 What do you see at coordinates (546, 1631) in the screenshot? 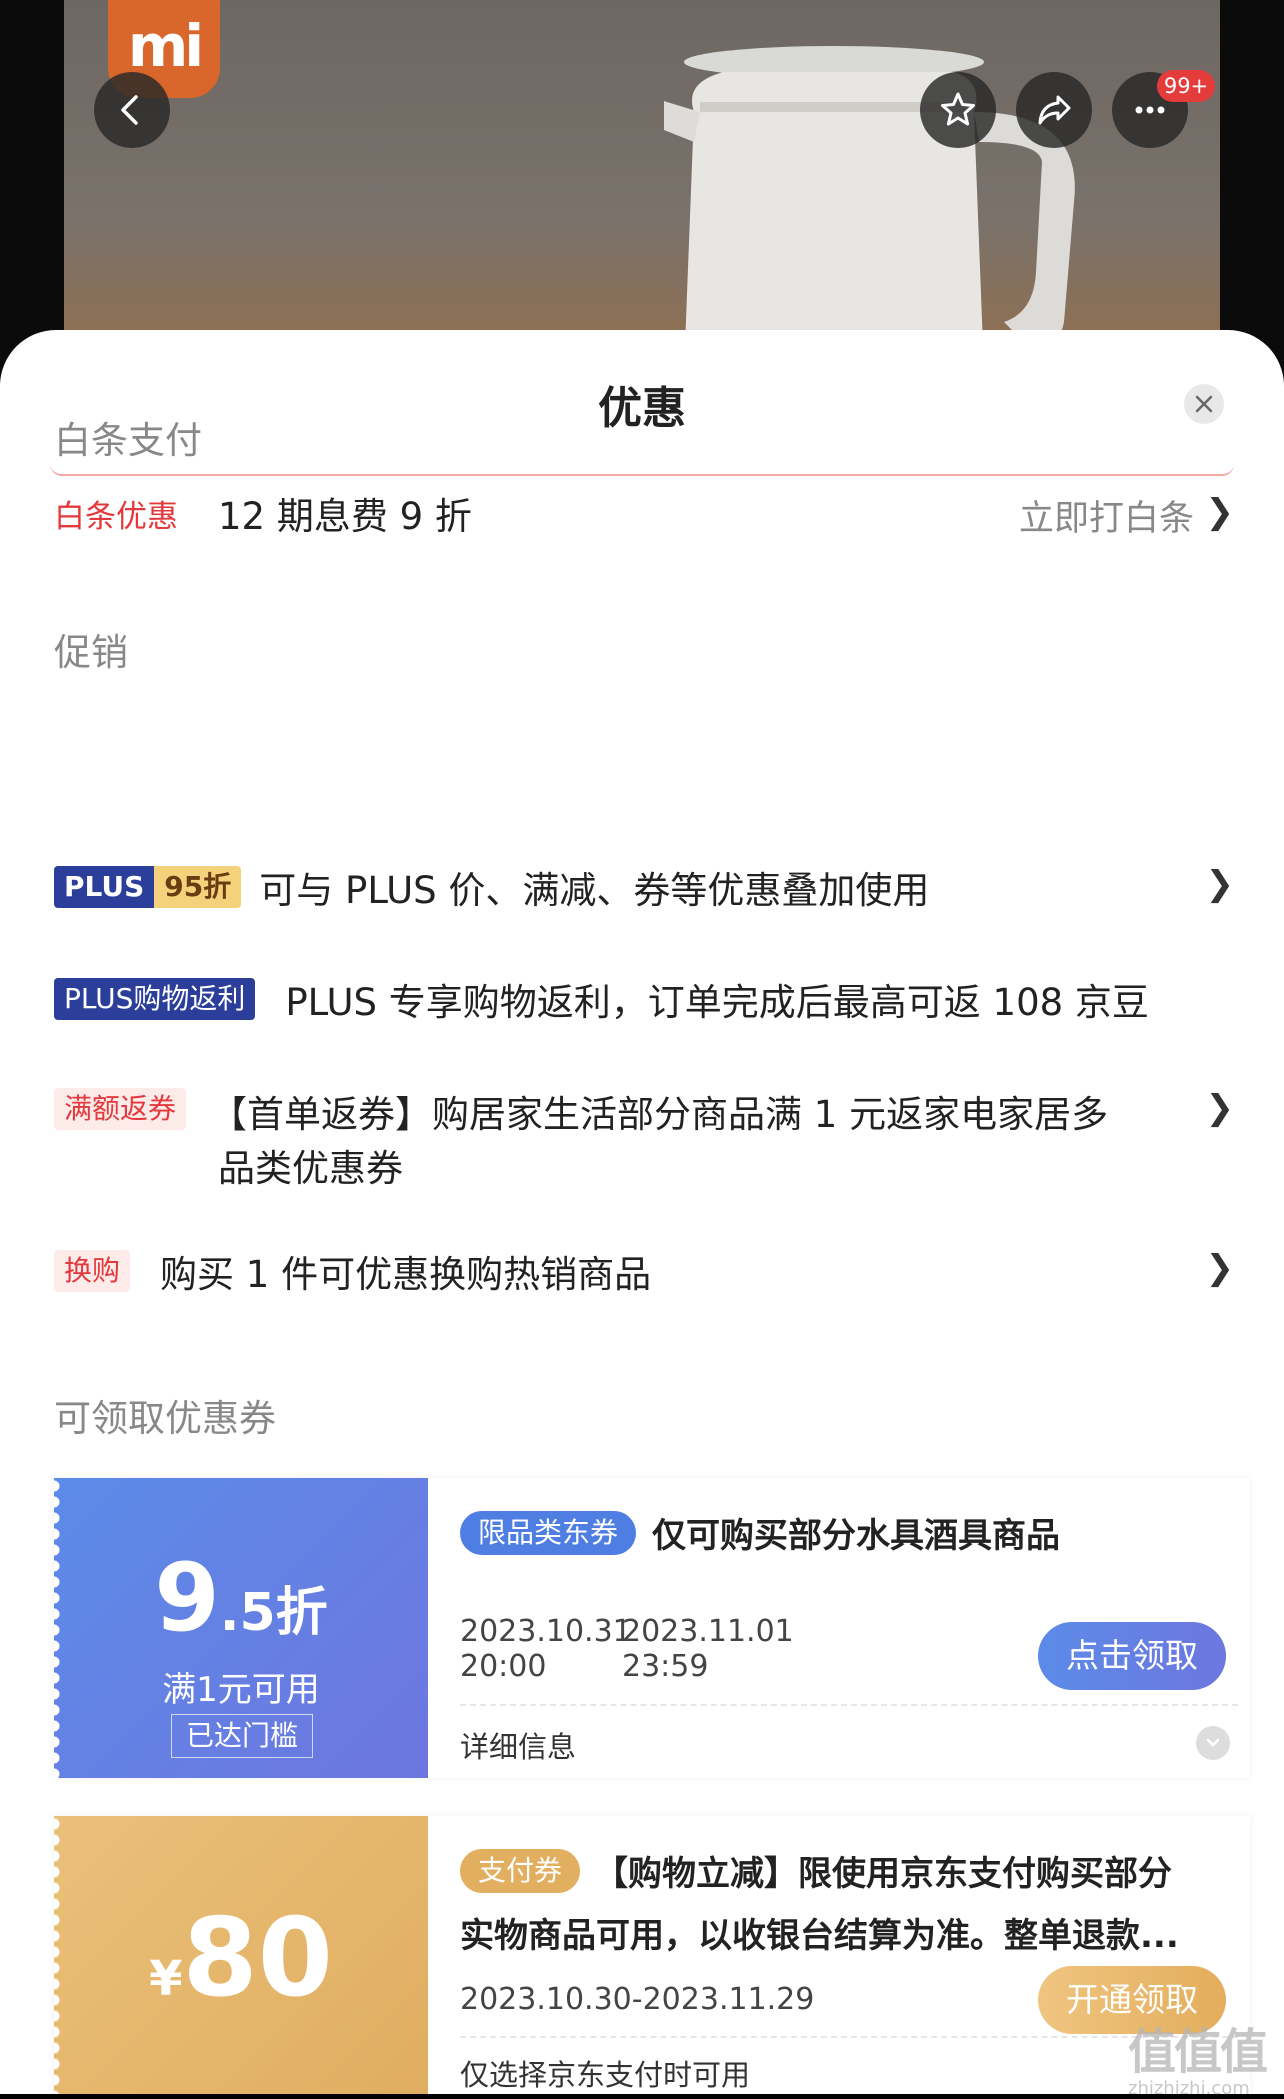
I see `coupon-start-date: 2023.10.31` at bounding box center [546, 1631].